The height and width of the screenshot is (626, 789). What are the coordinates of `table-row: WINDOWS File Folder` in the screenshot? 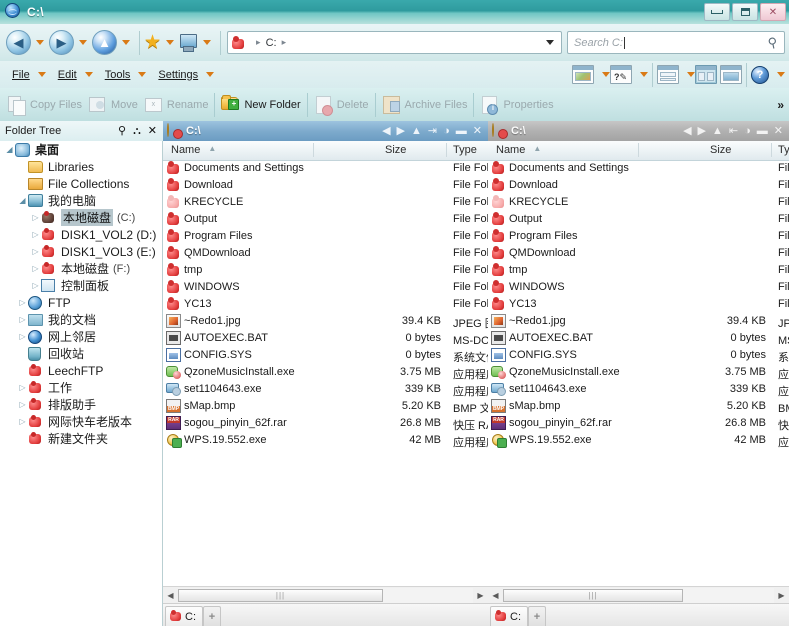 It's located at (325, 287).